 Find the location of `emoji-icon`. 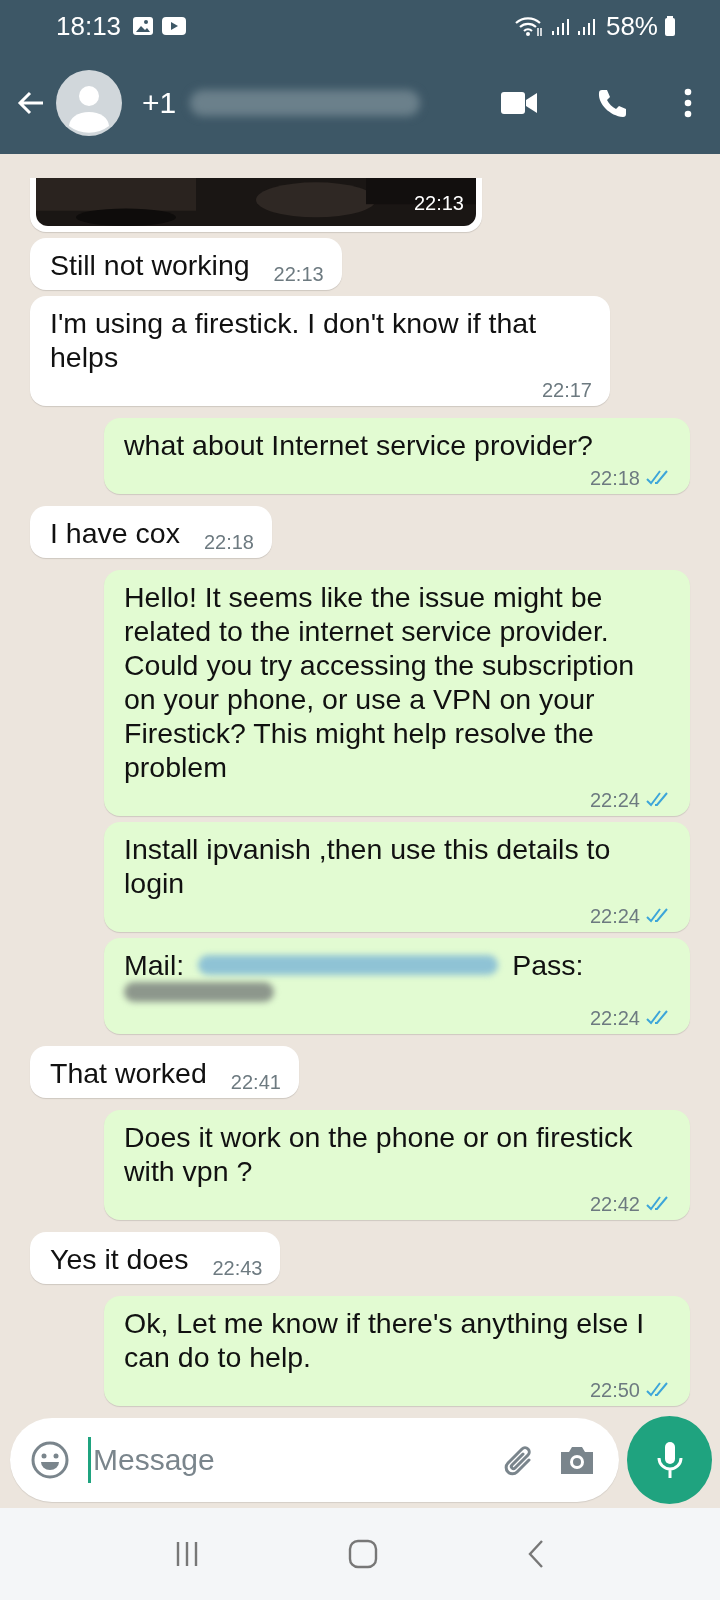

emoji-icon is located at coordinates (50, 1460).